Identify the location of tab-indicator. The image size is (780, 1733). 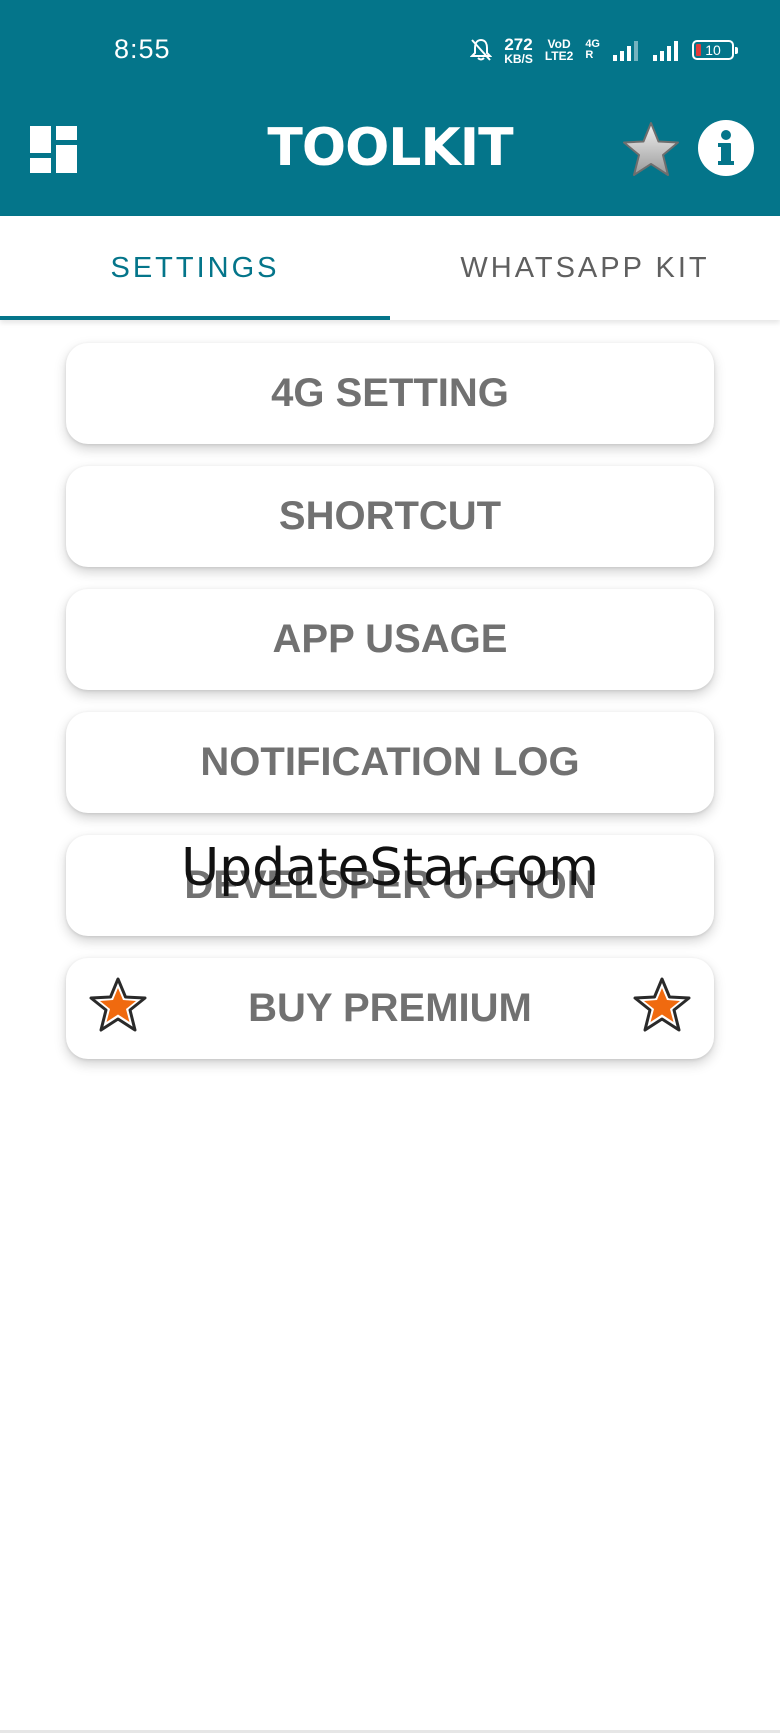
(195, 318).